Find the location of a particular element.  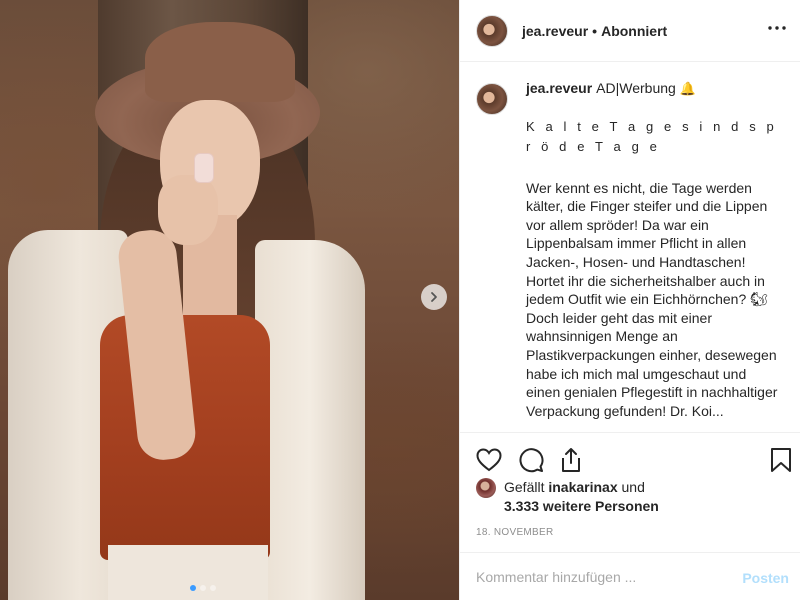

comment-icon is located at coordinates (531, 460).